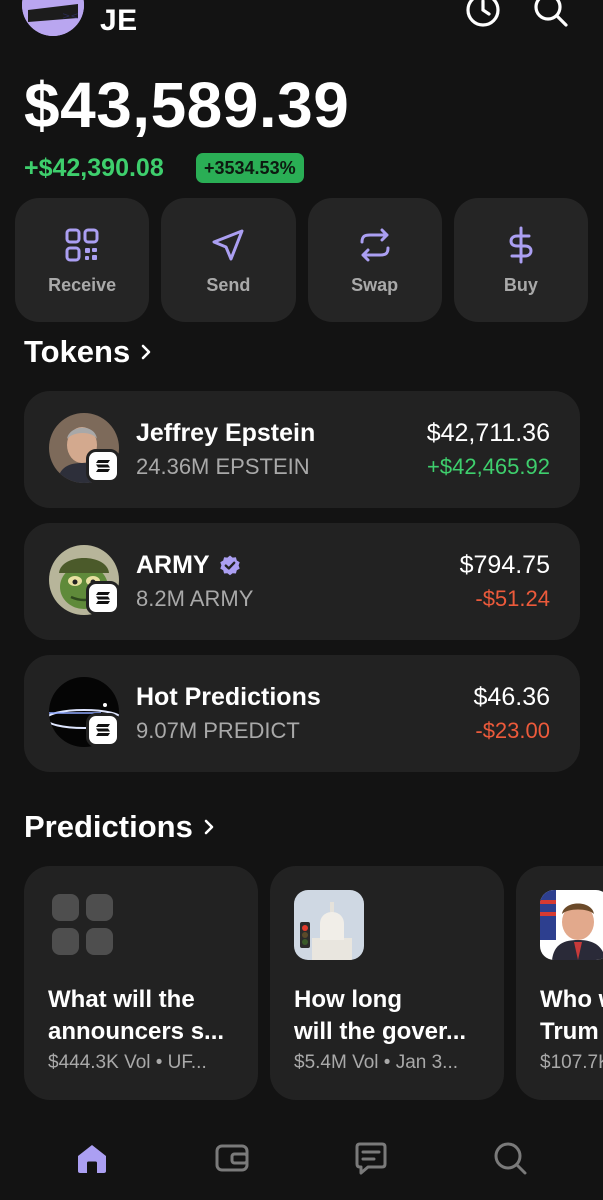  What do you see at coordinates (82, 284) in the screenshot?
I see `receive-label: Receive` at bounding box center [82, 284].